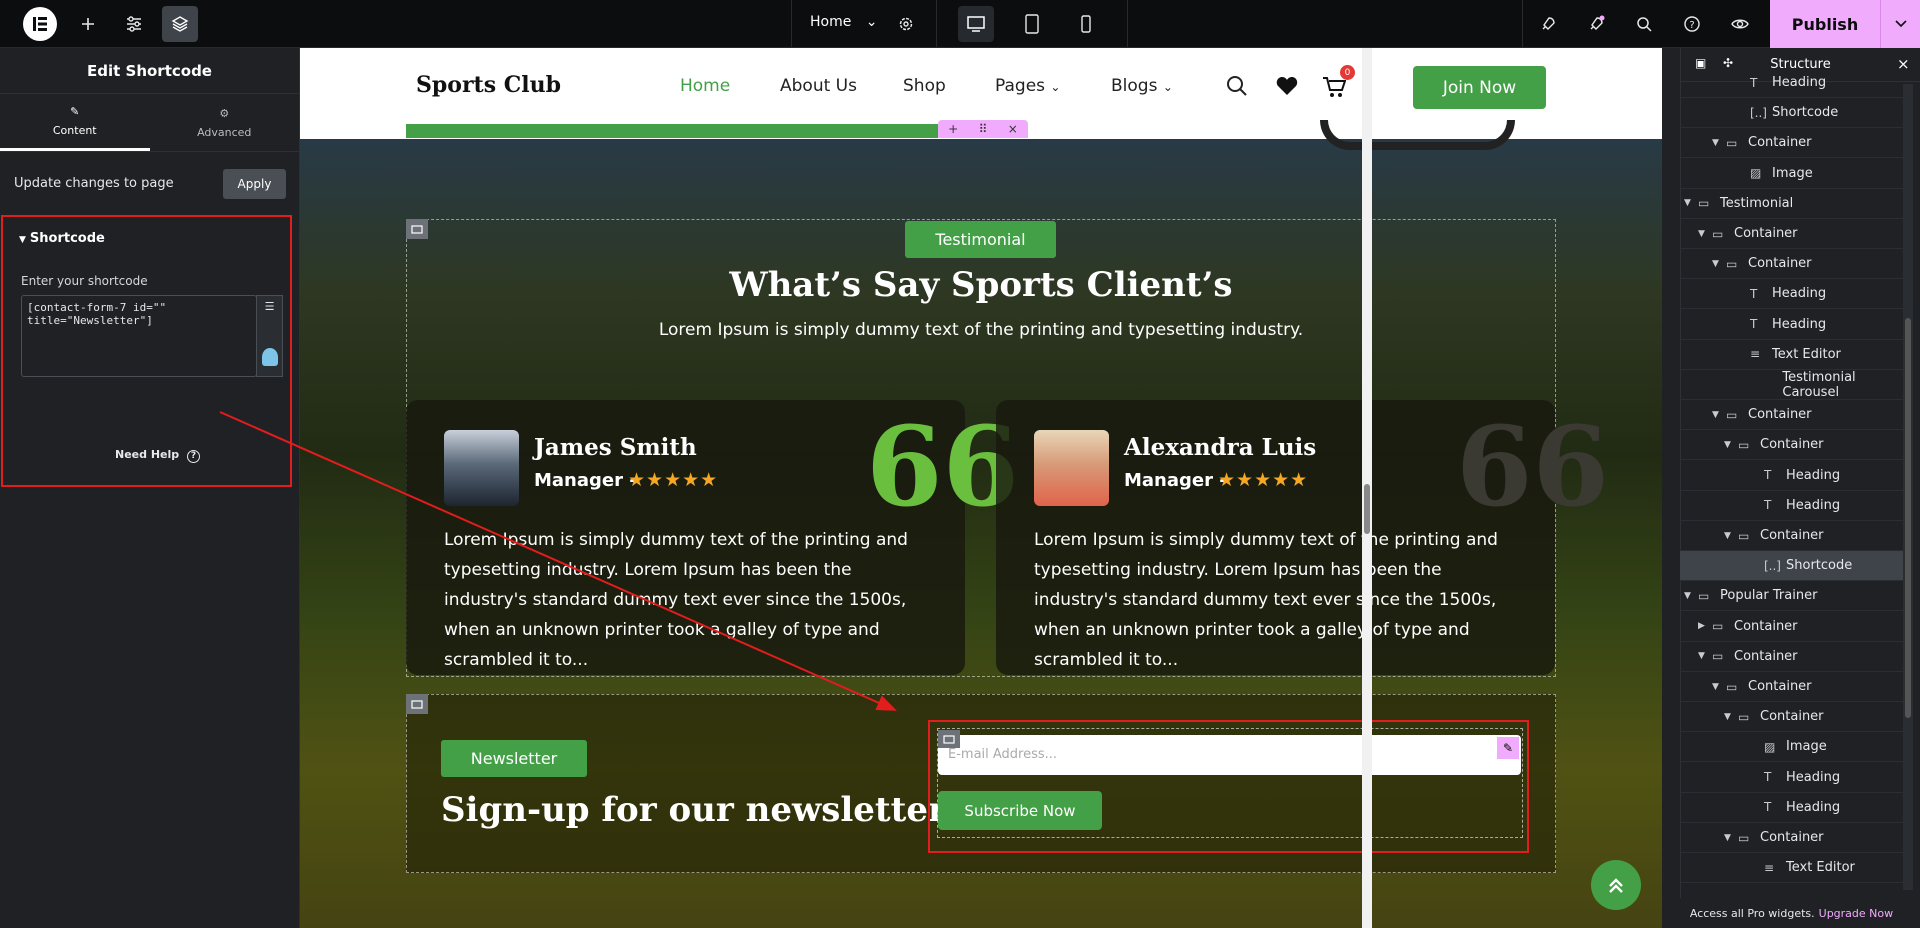  Describe the element at coordinates (1819, 384) in the screenshot. I see `structure-item-label: Testimonial Carousel` at that location.